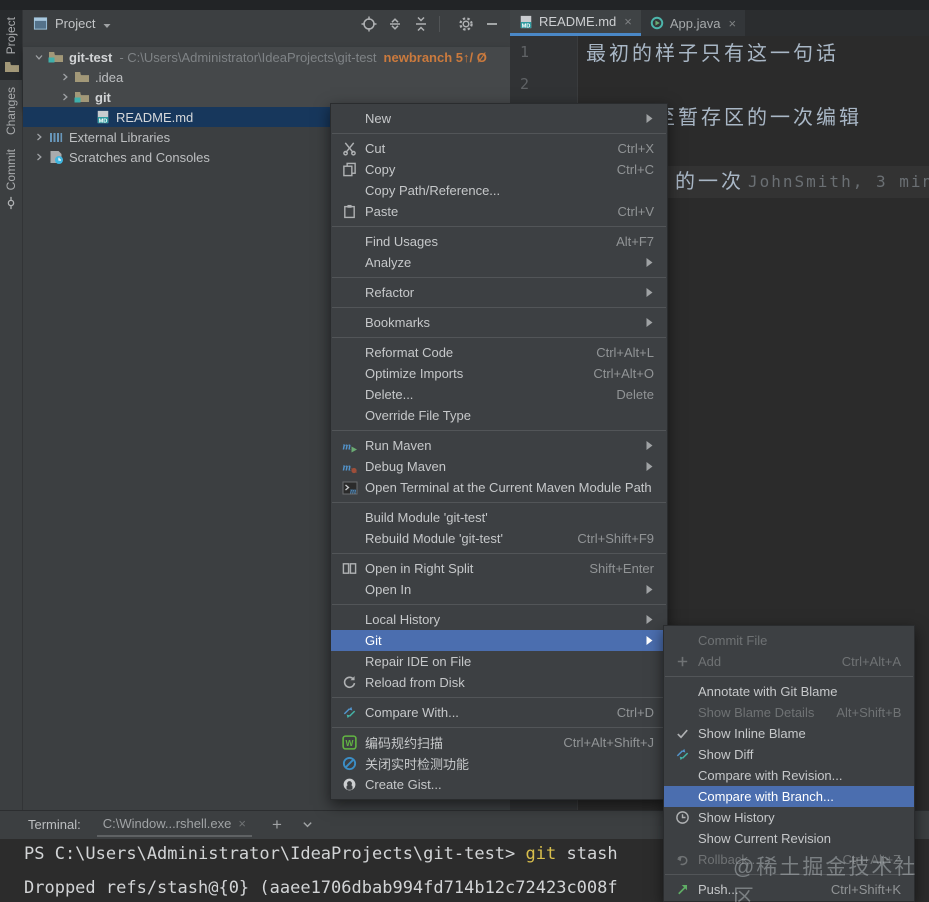 The width and height of the screenshot is (929, 902). I want to click on menu-item-compare-with: Compare With... Ctrl+D, so click(499, 712).